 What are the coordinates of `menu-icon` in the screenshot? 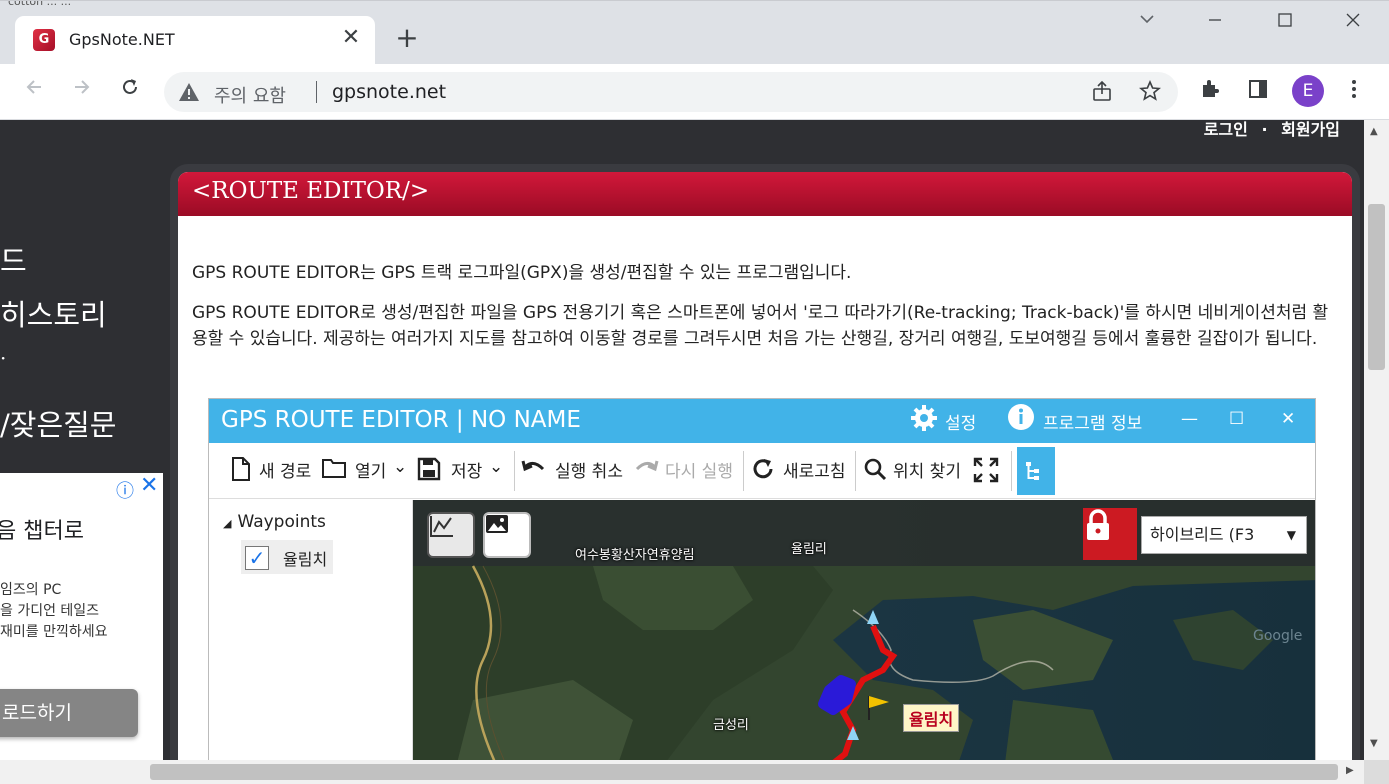 It's located at (1354, 92).